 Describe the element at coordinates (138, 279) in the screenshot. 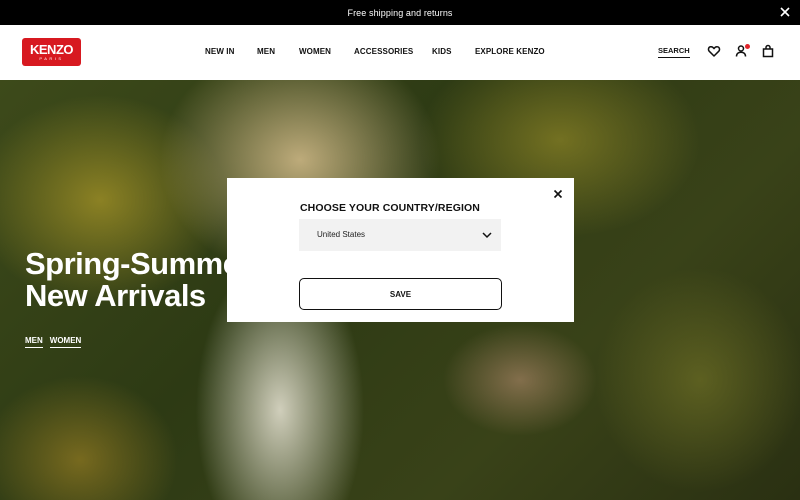

I see `hero-title: Spring-Summer New Arrivals` at that location.